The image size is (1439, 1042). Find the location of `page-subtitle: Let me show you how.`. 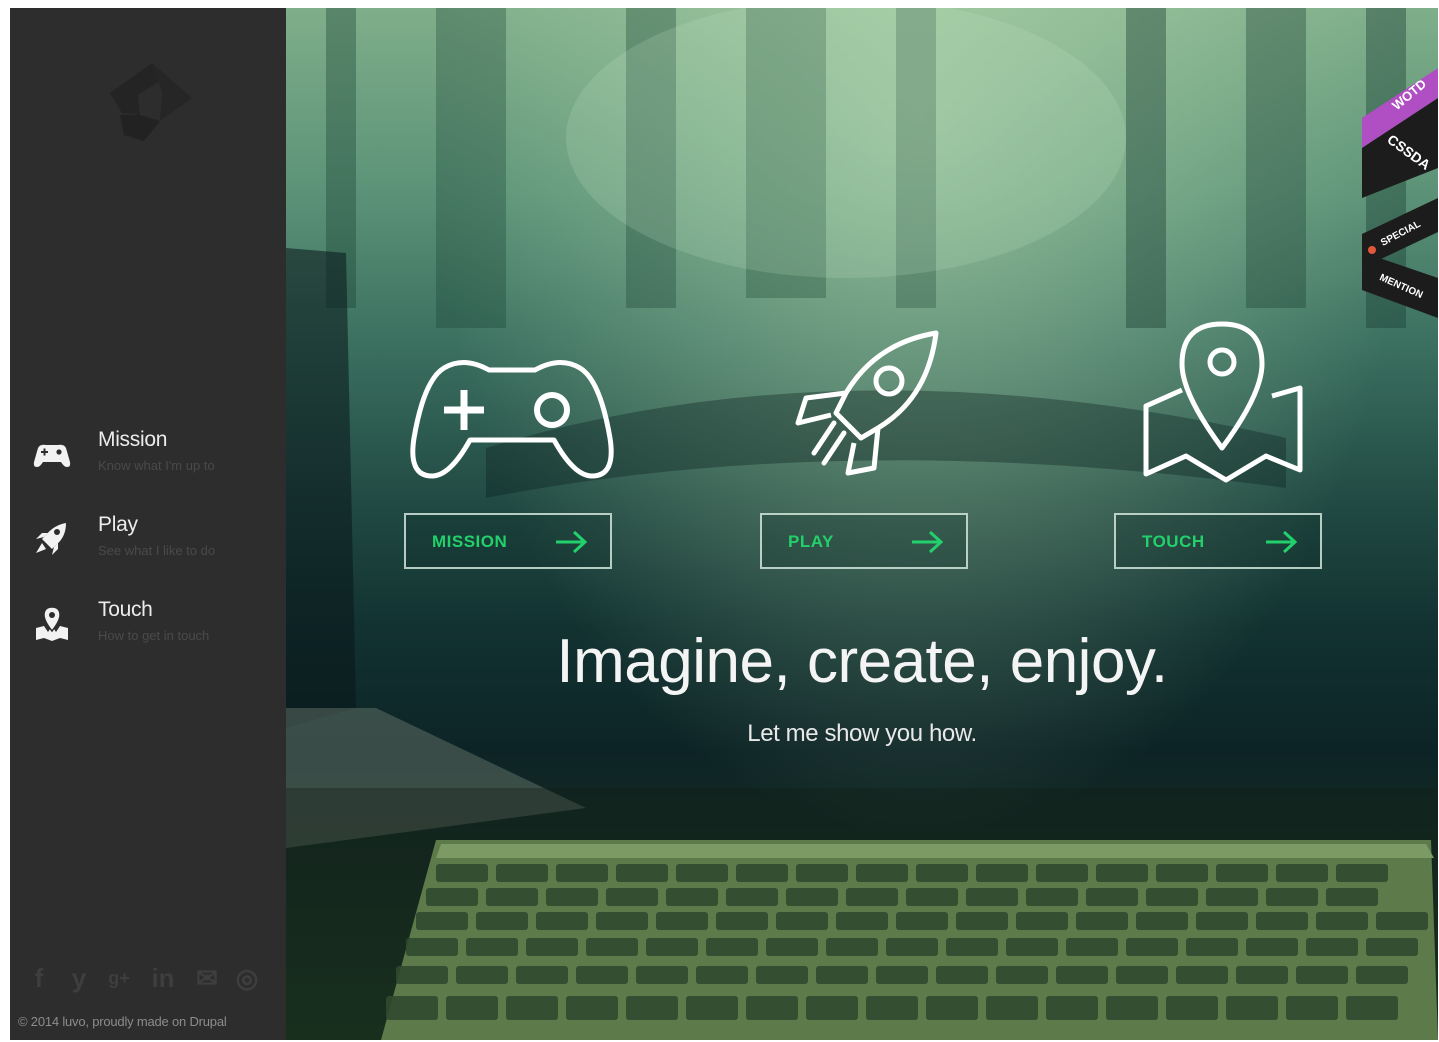

page-subtitle: Let me show you how. is located at coordinates (862, 733).